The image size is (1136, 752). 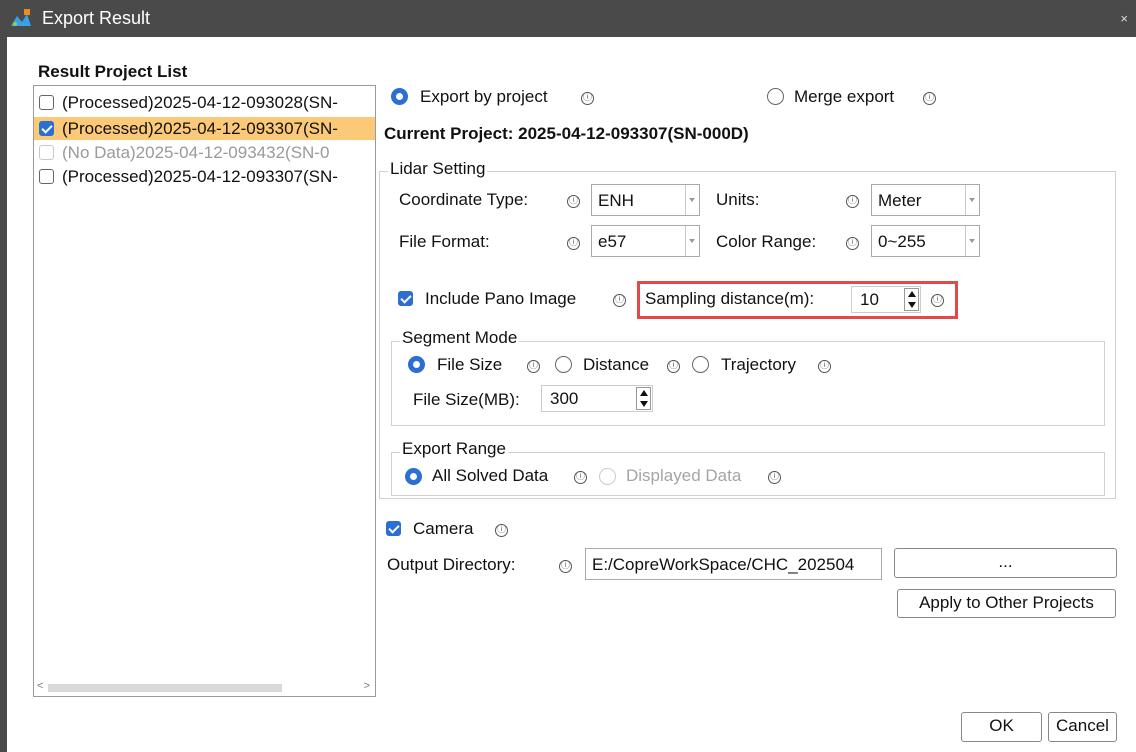 What do you see at coordinates (730, 298) in the screenshot?
I see `sampling-distance-label: Sampling distance(m):` at bounding box center [730, 298].